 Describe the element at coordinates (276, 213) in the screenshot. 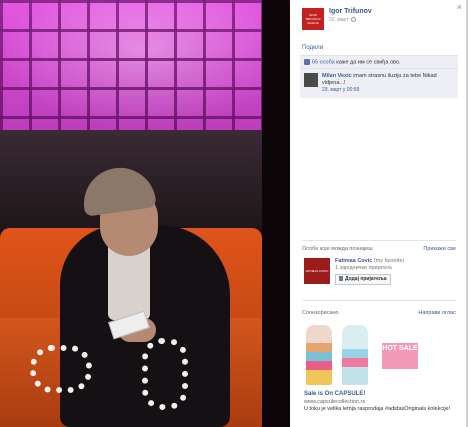

I see `dark-edge` at that location.